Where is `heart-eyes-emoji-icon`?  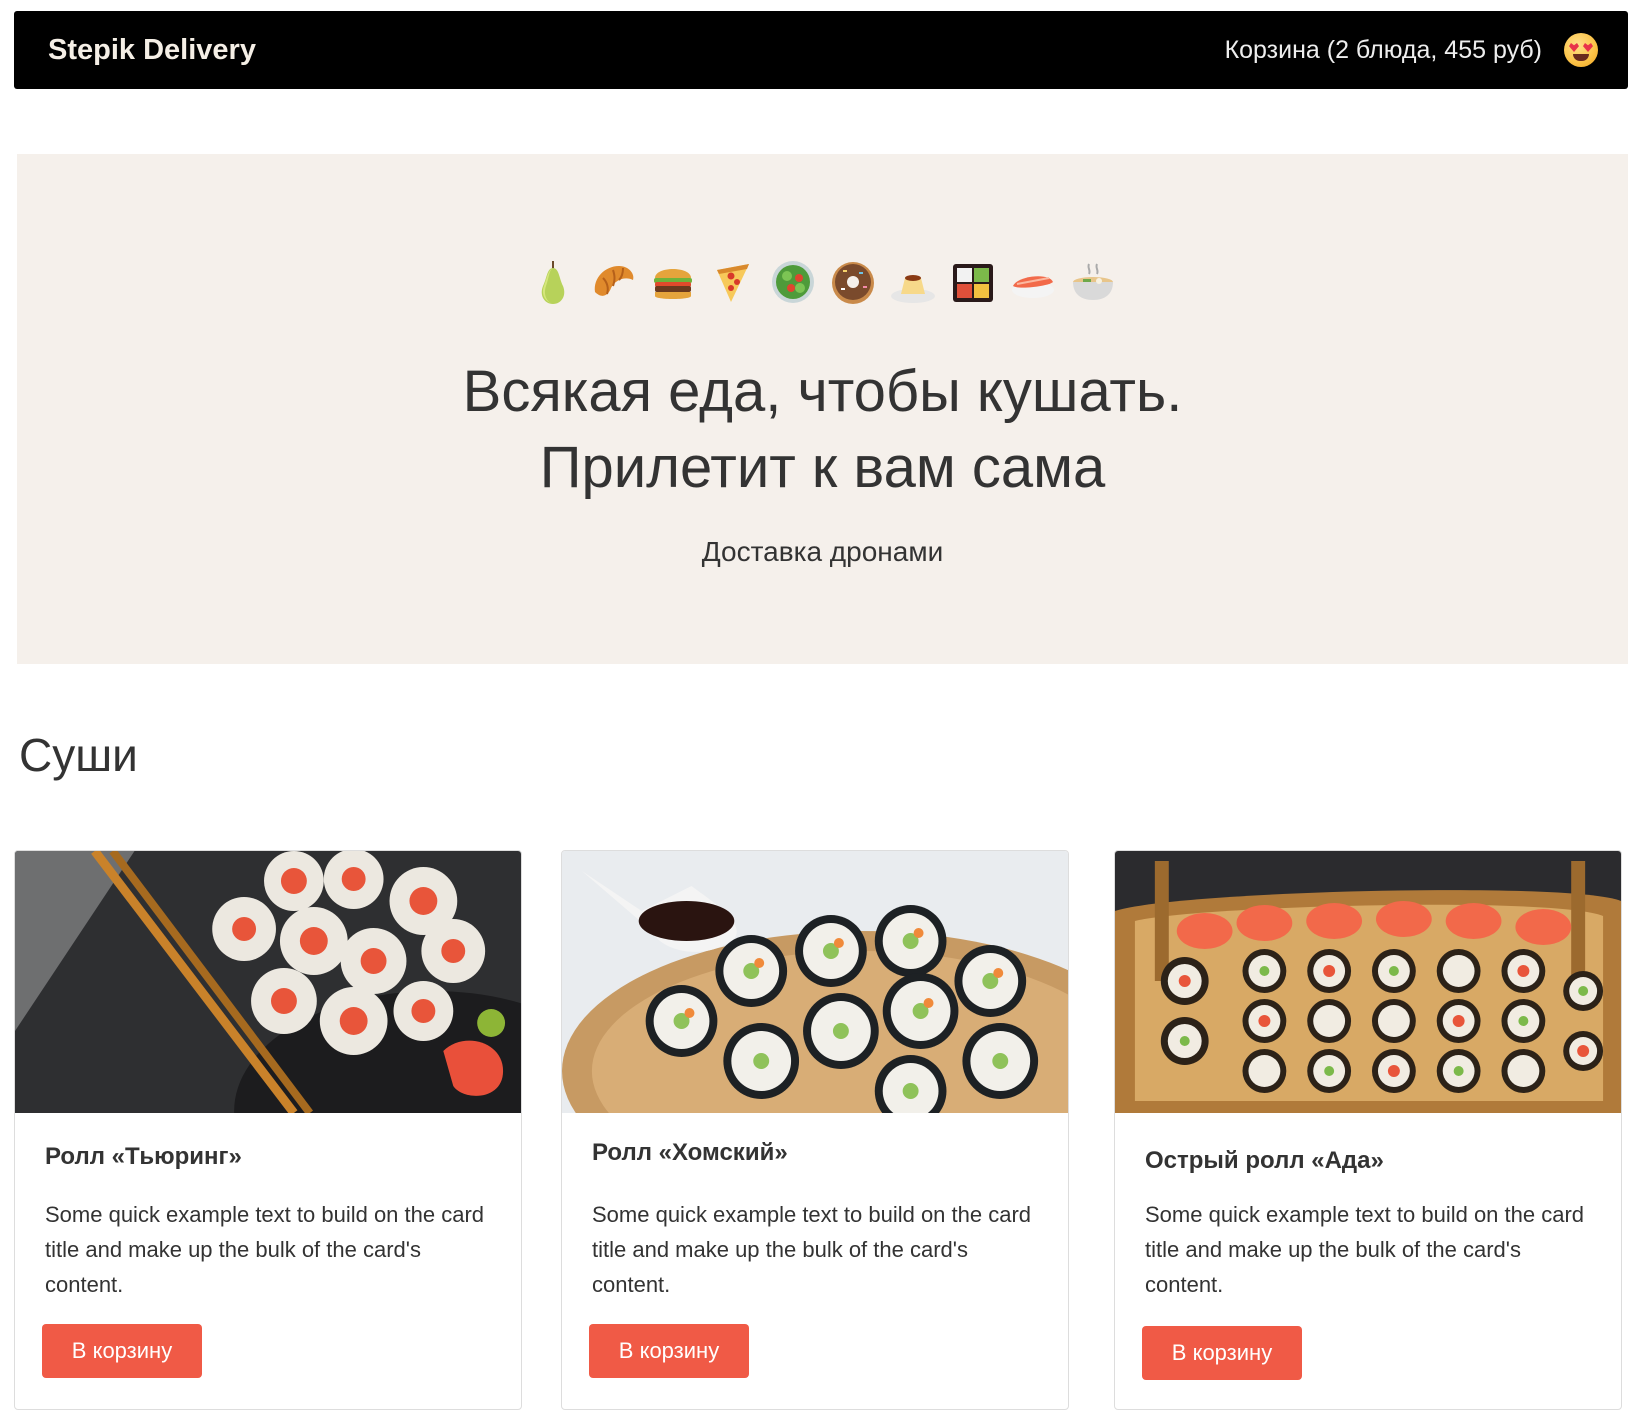 heart-eyes-emoji-icon is located at coordinates (1581, 50).